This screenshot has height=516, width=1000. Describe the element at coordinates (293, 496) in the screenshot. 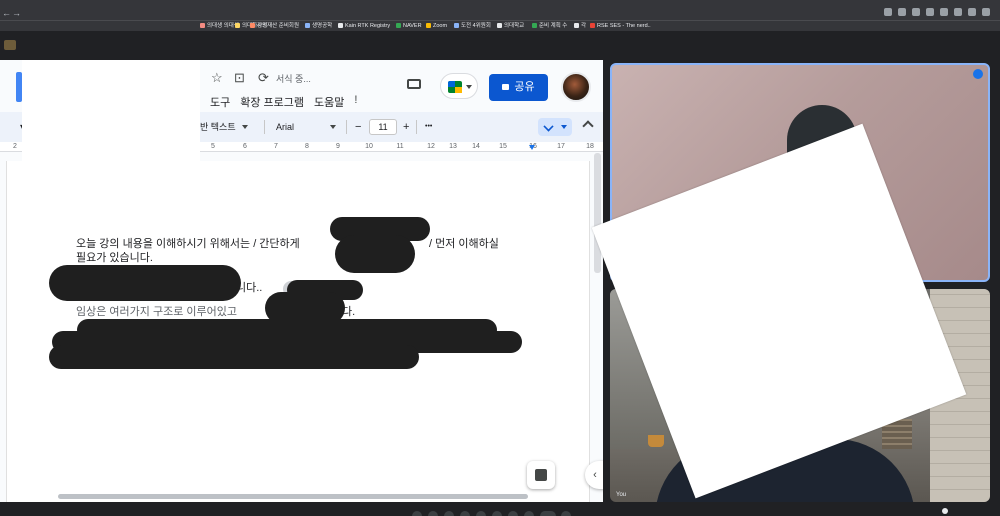

I see `horizontal-scrollbar` at that location.